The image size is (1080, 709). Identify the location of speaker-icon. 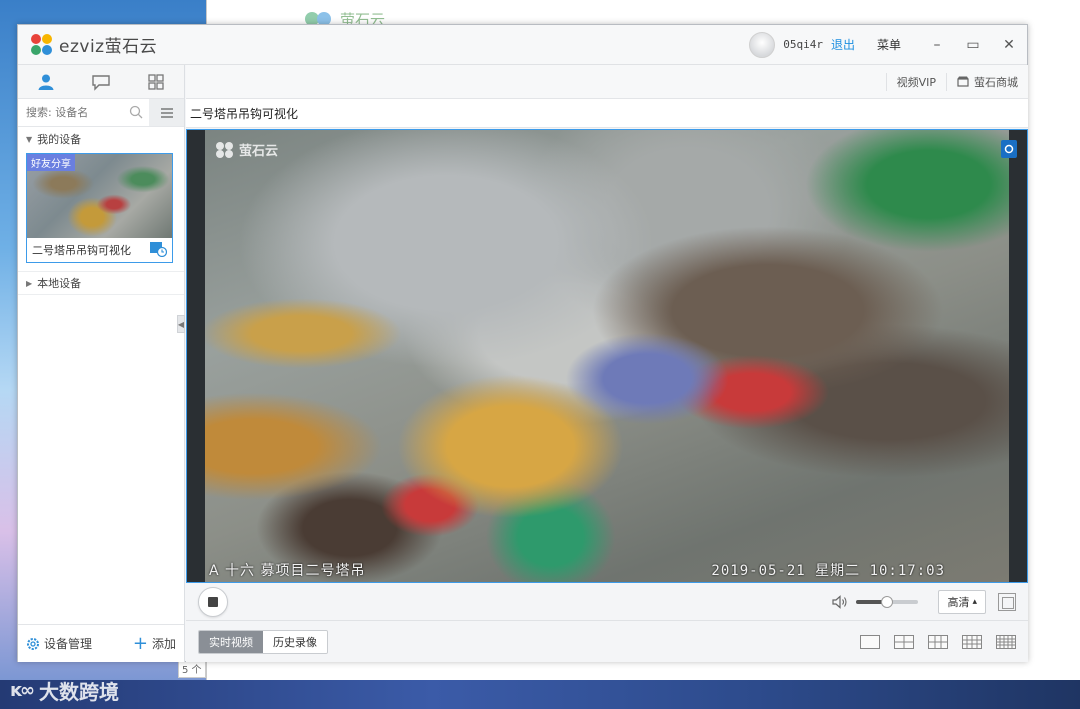
(840, 601).